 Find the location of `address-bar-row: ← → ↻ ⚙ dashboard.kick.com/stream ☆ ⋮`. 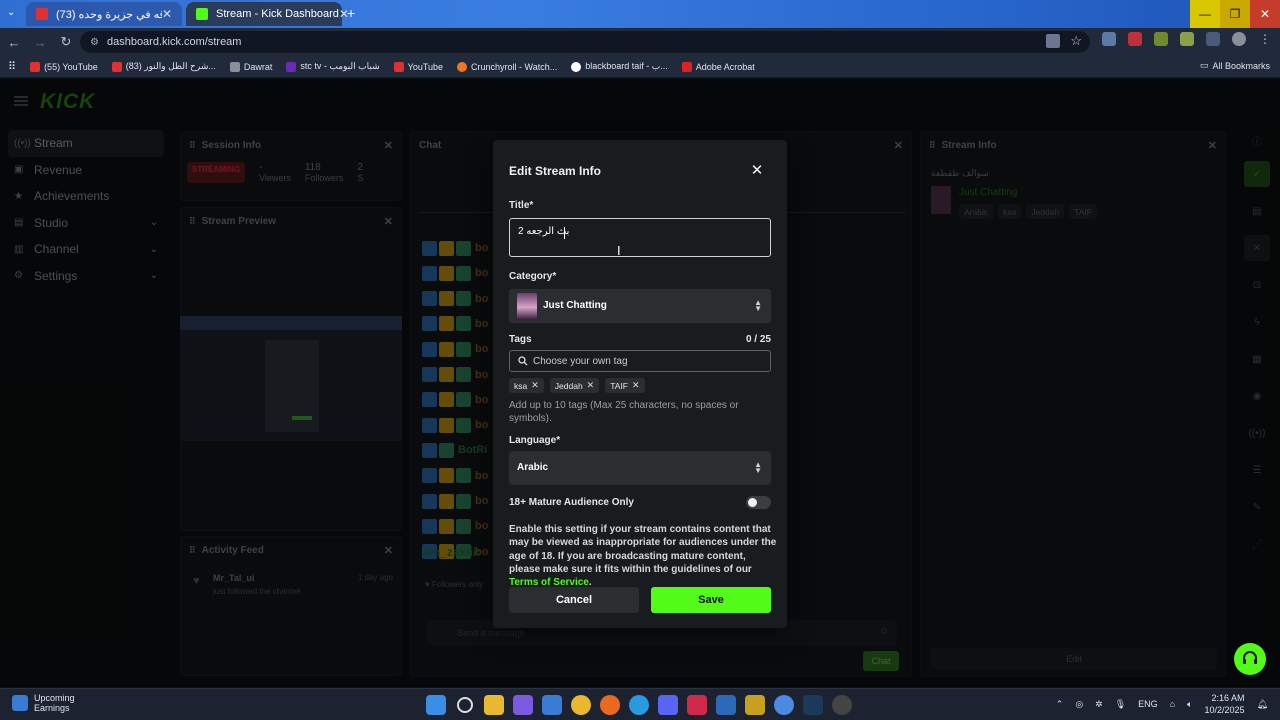

address-bar-row: ← → ↻ ⚙ dashboard.kick.com/stream ☆ ⋮ is located at coordinates (640, 42).